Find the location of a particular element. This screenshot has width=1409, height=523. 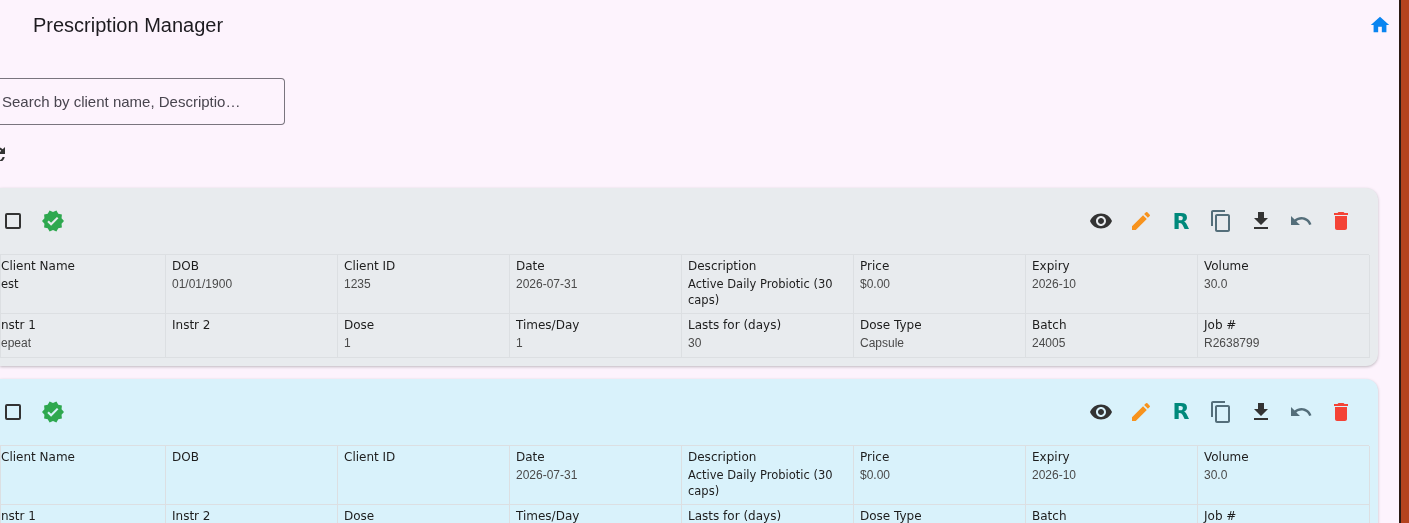

field-value: 1235 is located at coordinates (358, 284).